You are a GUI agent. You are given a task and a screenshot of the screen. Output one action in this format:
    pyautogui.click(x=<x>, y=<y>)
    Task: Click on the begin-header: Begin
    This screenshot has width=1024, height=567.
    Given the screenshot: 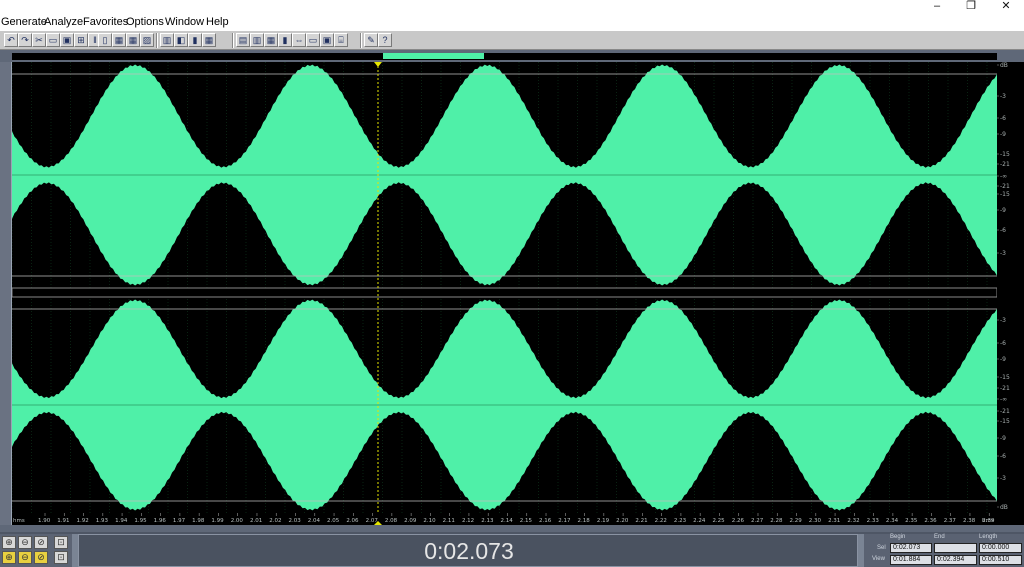 What is the action you would take?
    pyautogui.click(x=898, y=537)
    